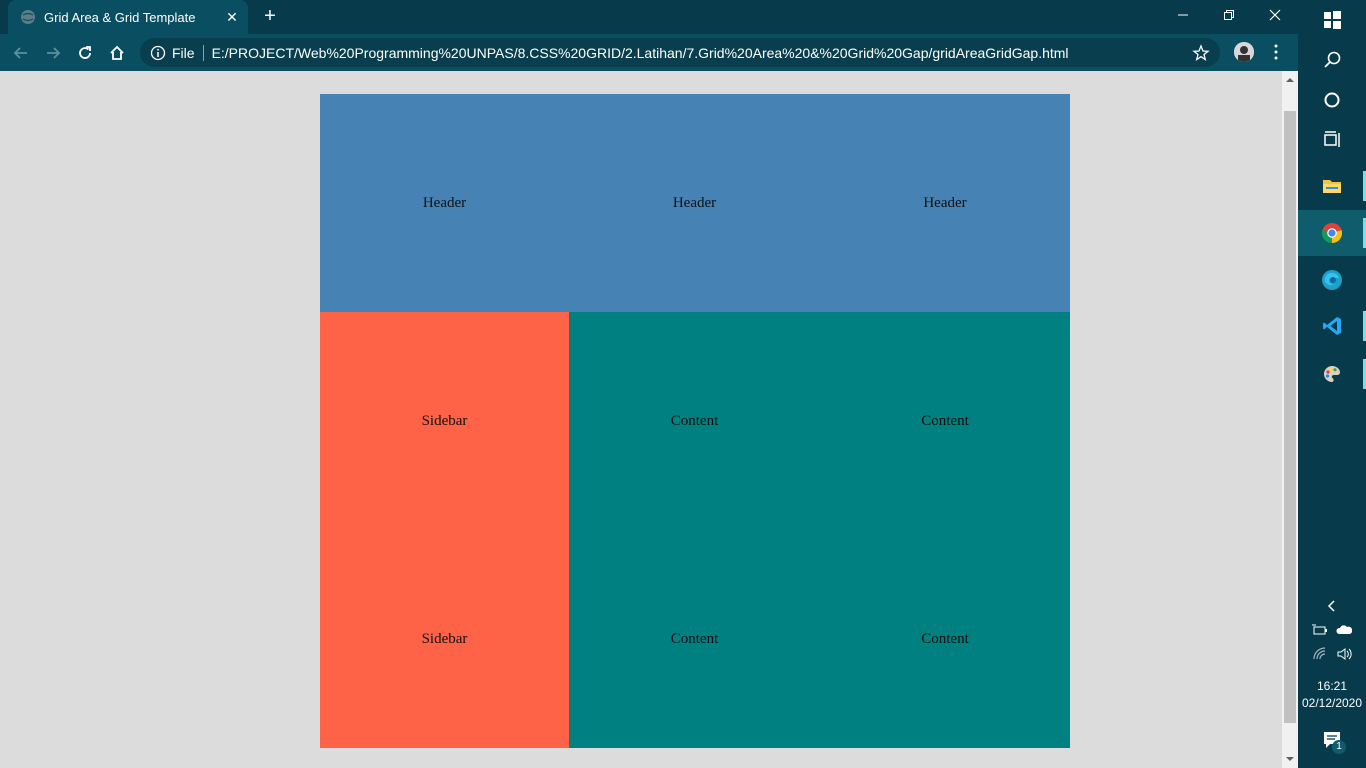  I want to click on vertical-scrollbar, so click(1290, 419).